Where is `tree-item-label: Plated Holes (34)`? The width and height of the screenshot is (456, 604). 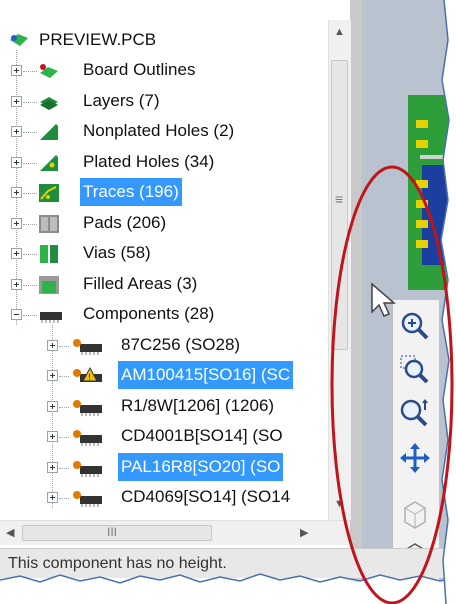 tree-item-label: Plated Holes (34) is located at coordinates (149, 161).